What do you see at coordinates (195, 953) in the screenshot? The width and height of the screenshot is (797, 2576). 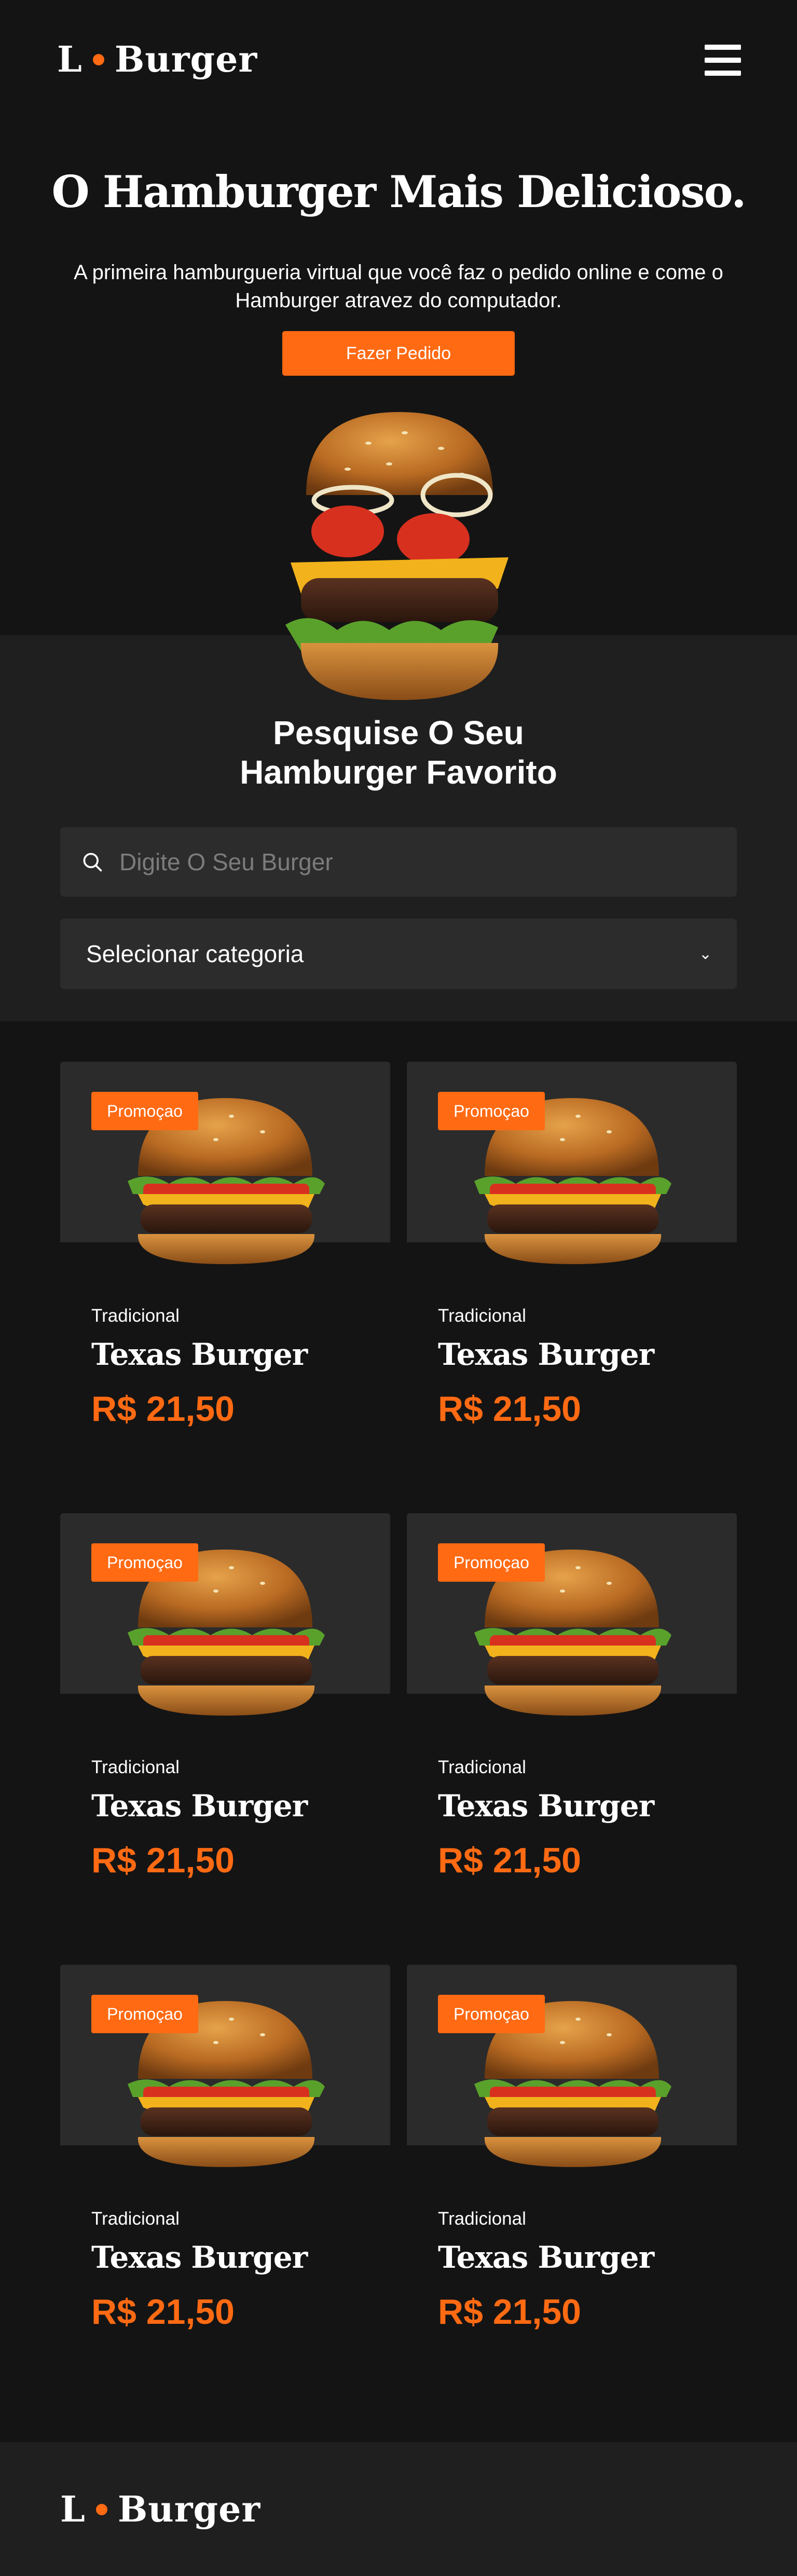 I see `category-select-label: Selecionar categoria` at bounding box center [195, 953].